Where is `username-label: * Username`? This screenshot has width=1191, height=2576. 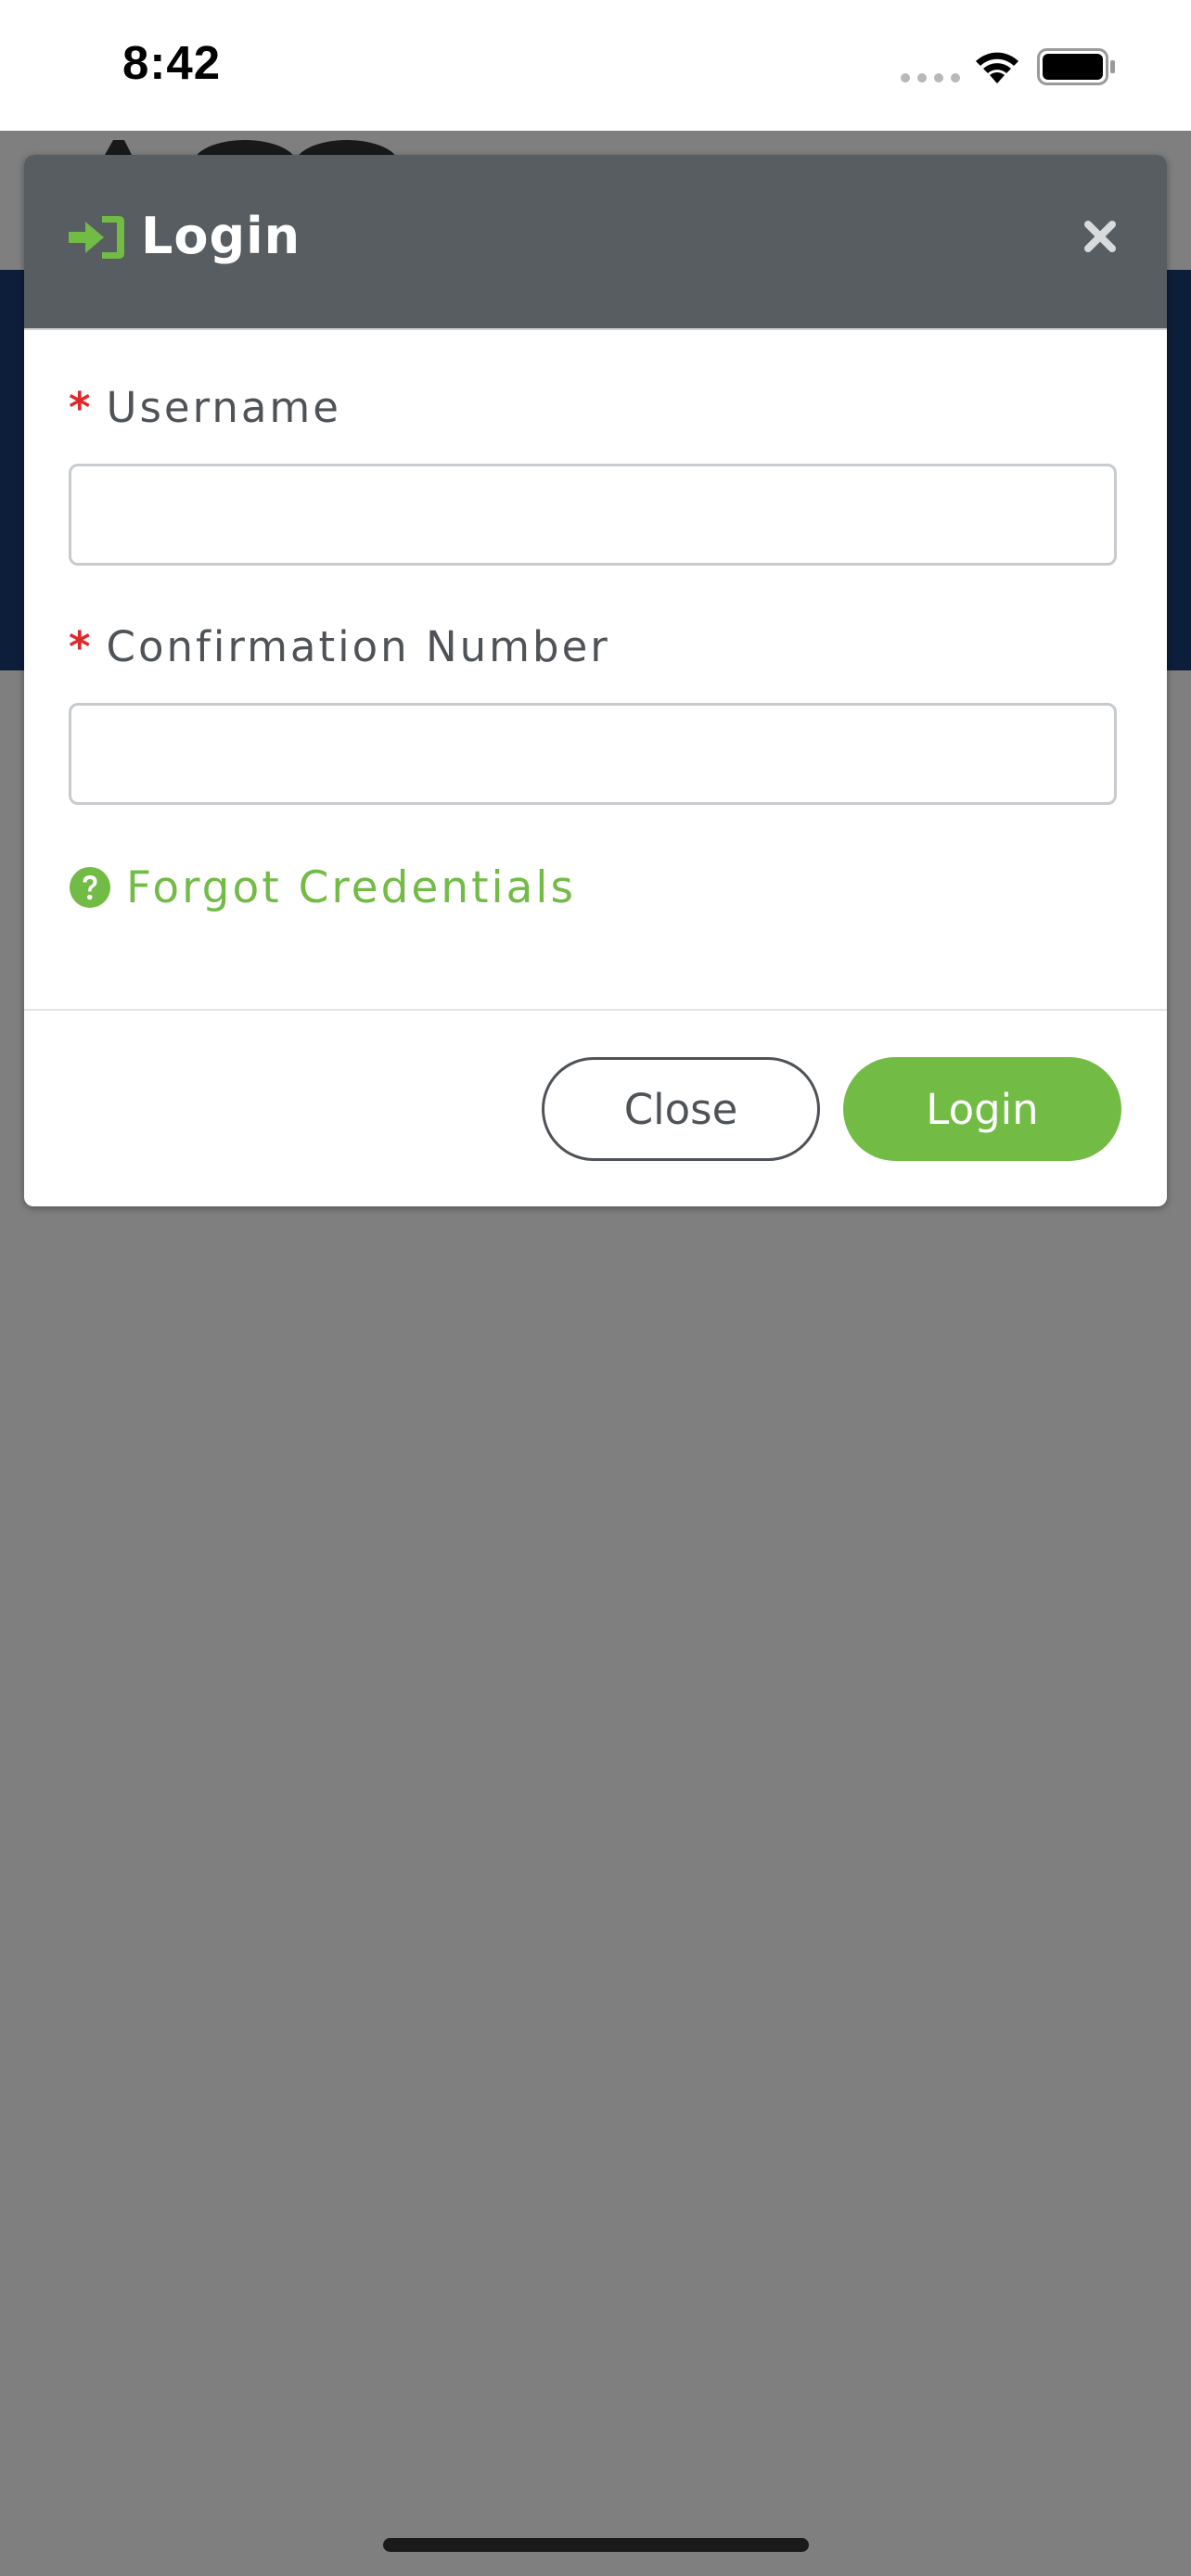 username-label: * Username is located at coordinates (205, 408).